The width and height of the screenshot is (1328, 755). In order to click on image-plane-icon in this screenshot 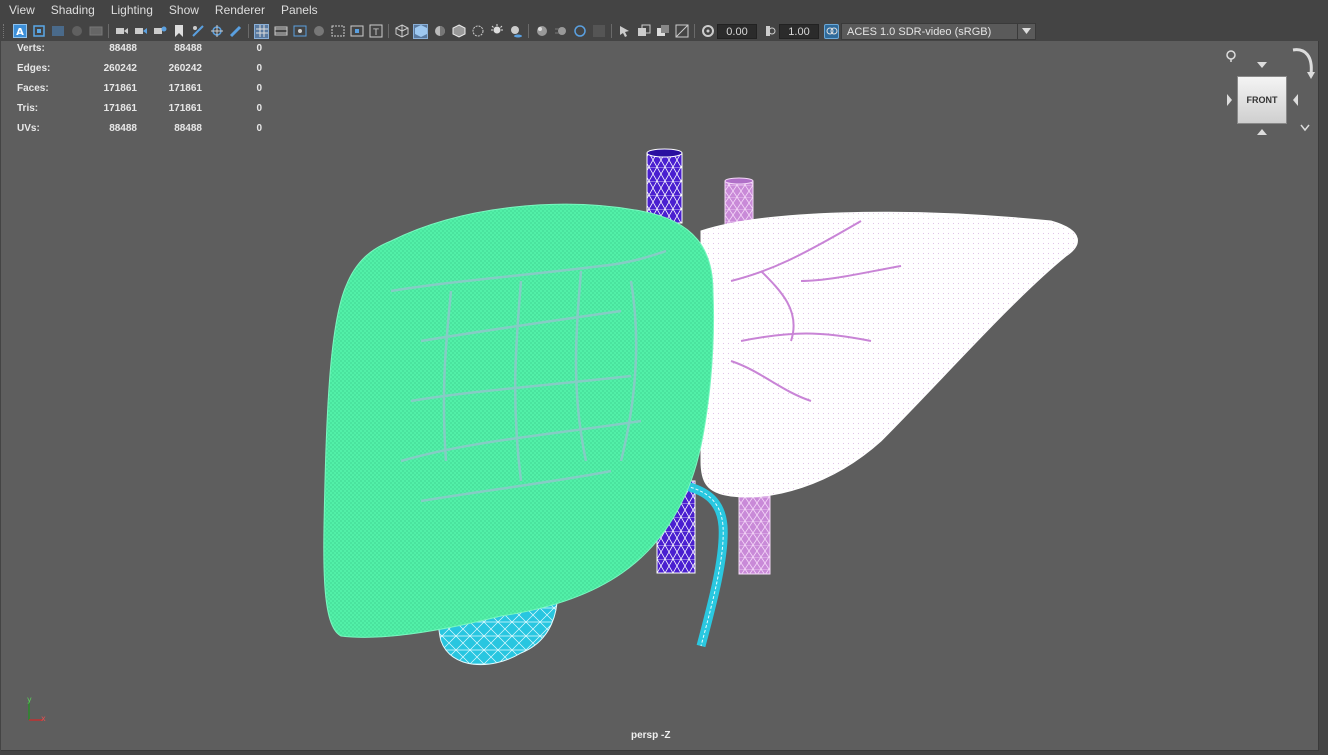, I will do `click(197, 31)`.